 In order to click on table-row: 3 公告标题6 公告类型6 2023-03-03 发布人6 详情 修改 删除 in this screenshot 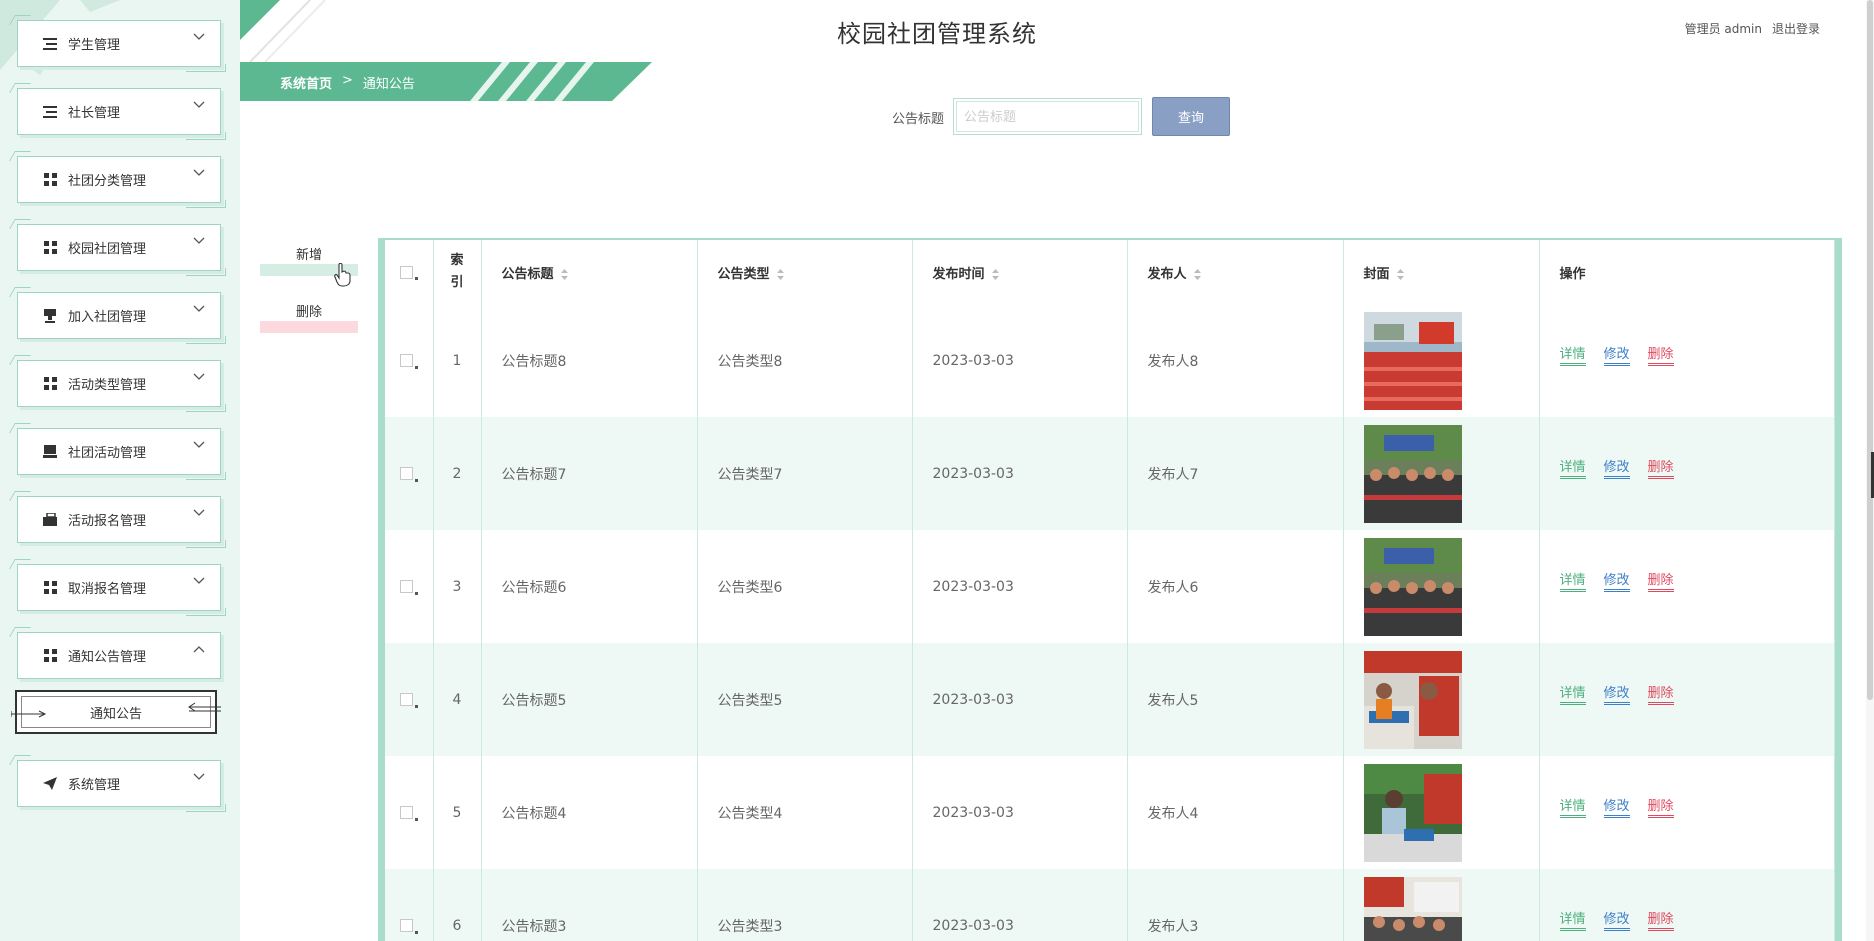, I will do `click(1110, 586)`.